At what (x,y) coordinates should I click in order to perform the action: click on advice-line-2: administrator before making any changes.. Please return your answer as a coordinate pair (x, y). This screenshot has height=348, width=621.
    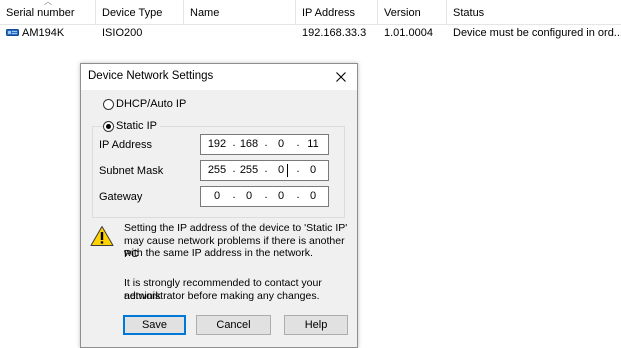
    Looking at the image, I should click on (222, 296).